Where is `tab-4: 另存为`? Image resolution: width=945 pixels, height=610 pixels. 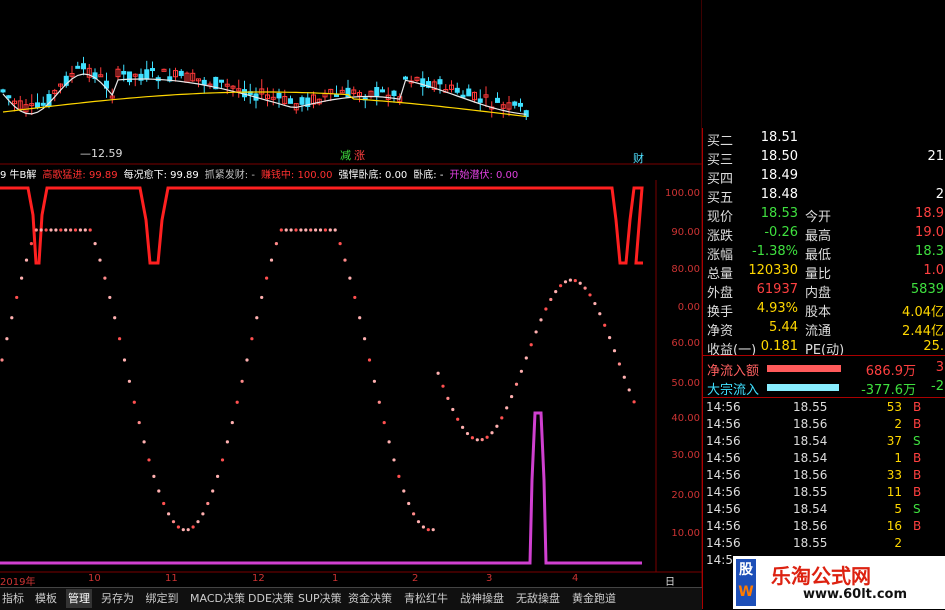 tab-4: 另存为 is located at coordinates (117, 598).